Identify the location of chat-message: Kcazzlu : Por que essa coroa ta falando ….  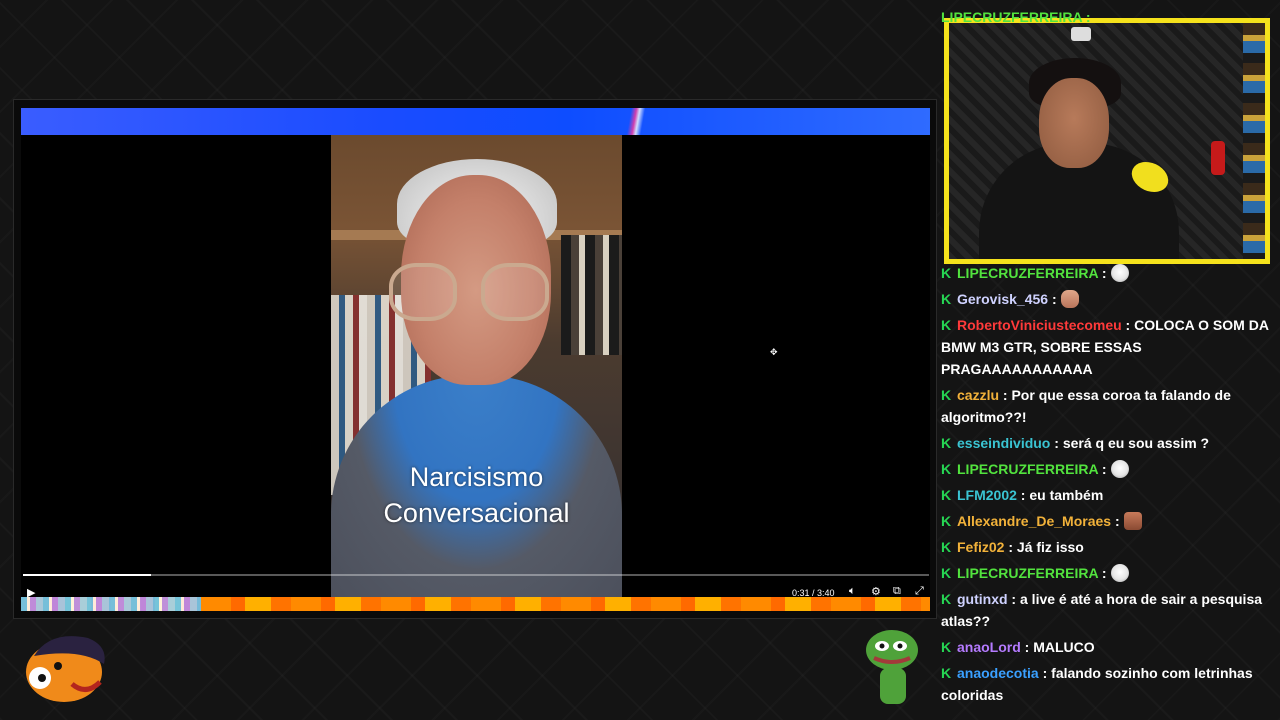
(1106, 406).